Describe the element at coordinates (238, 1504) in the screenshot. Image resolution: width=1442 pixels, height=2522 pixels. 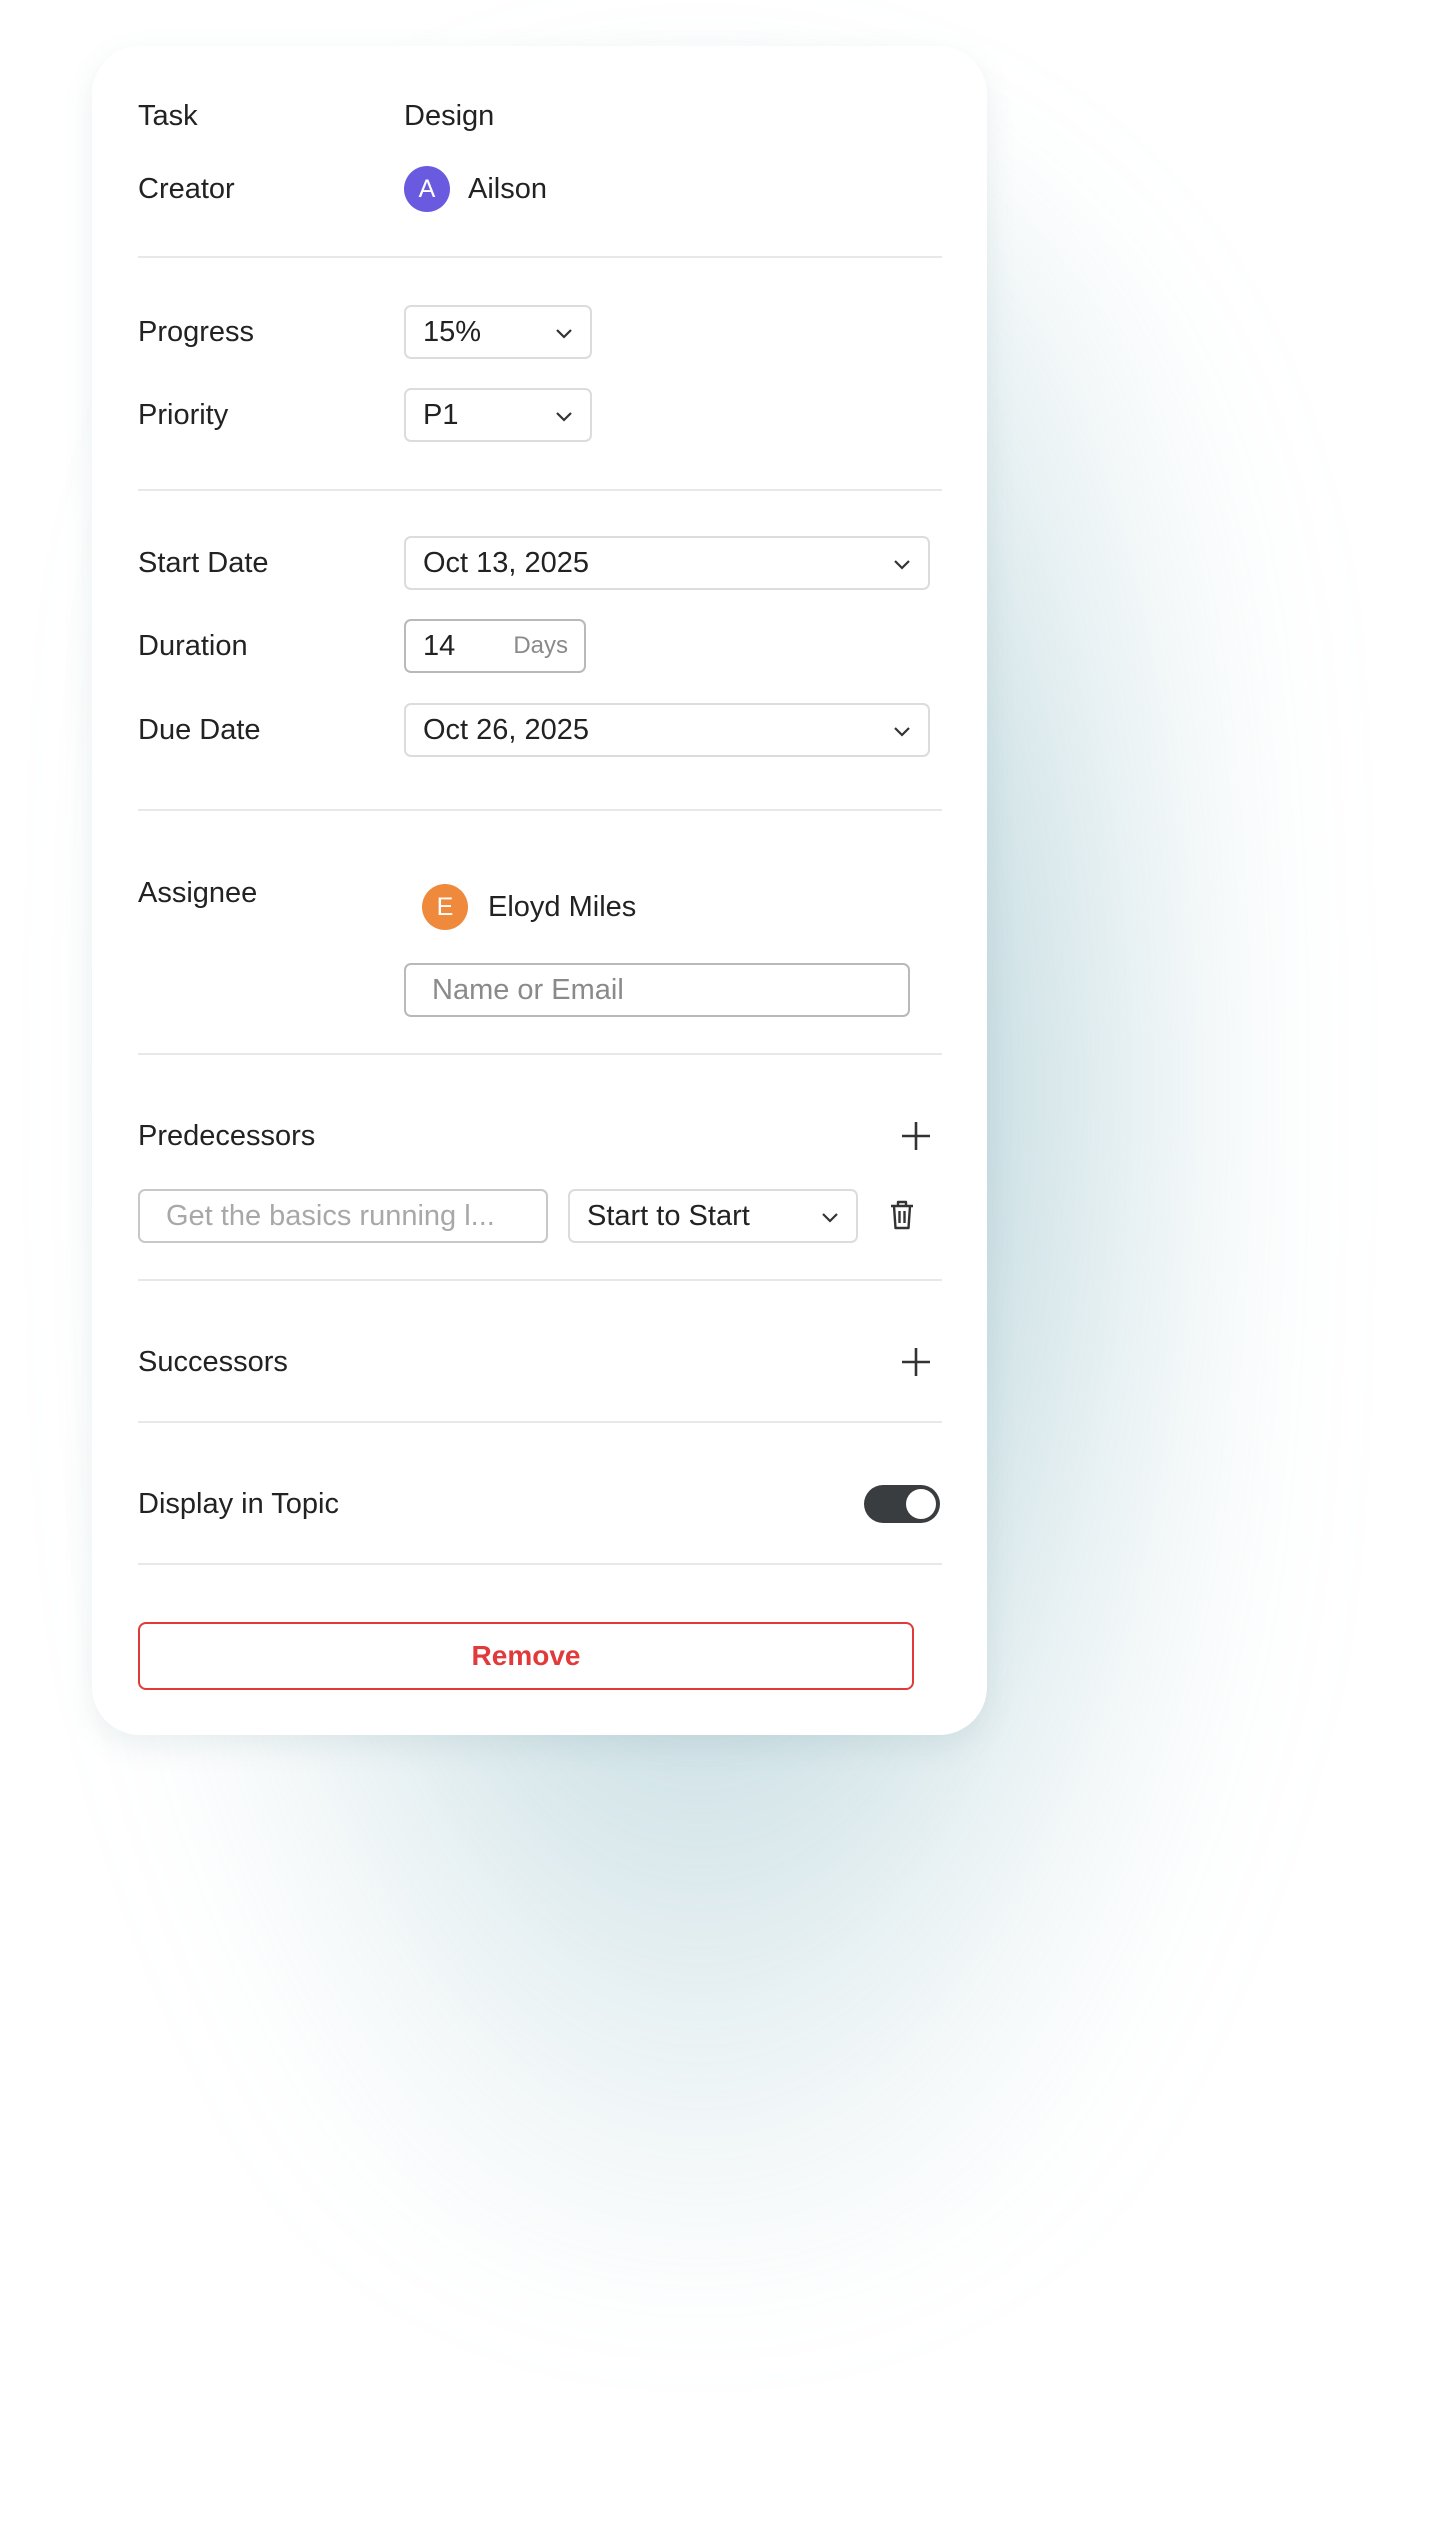
I see `display-in-topic-label: Display in Topic` at that location.